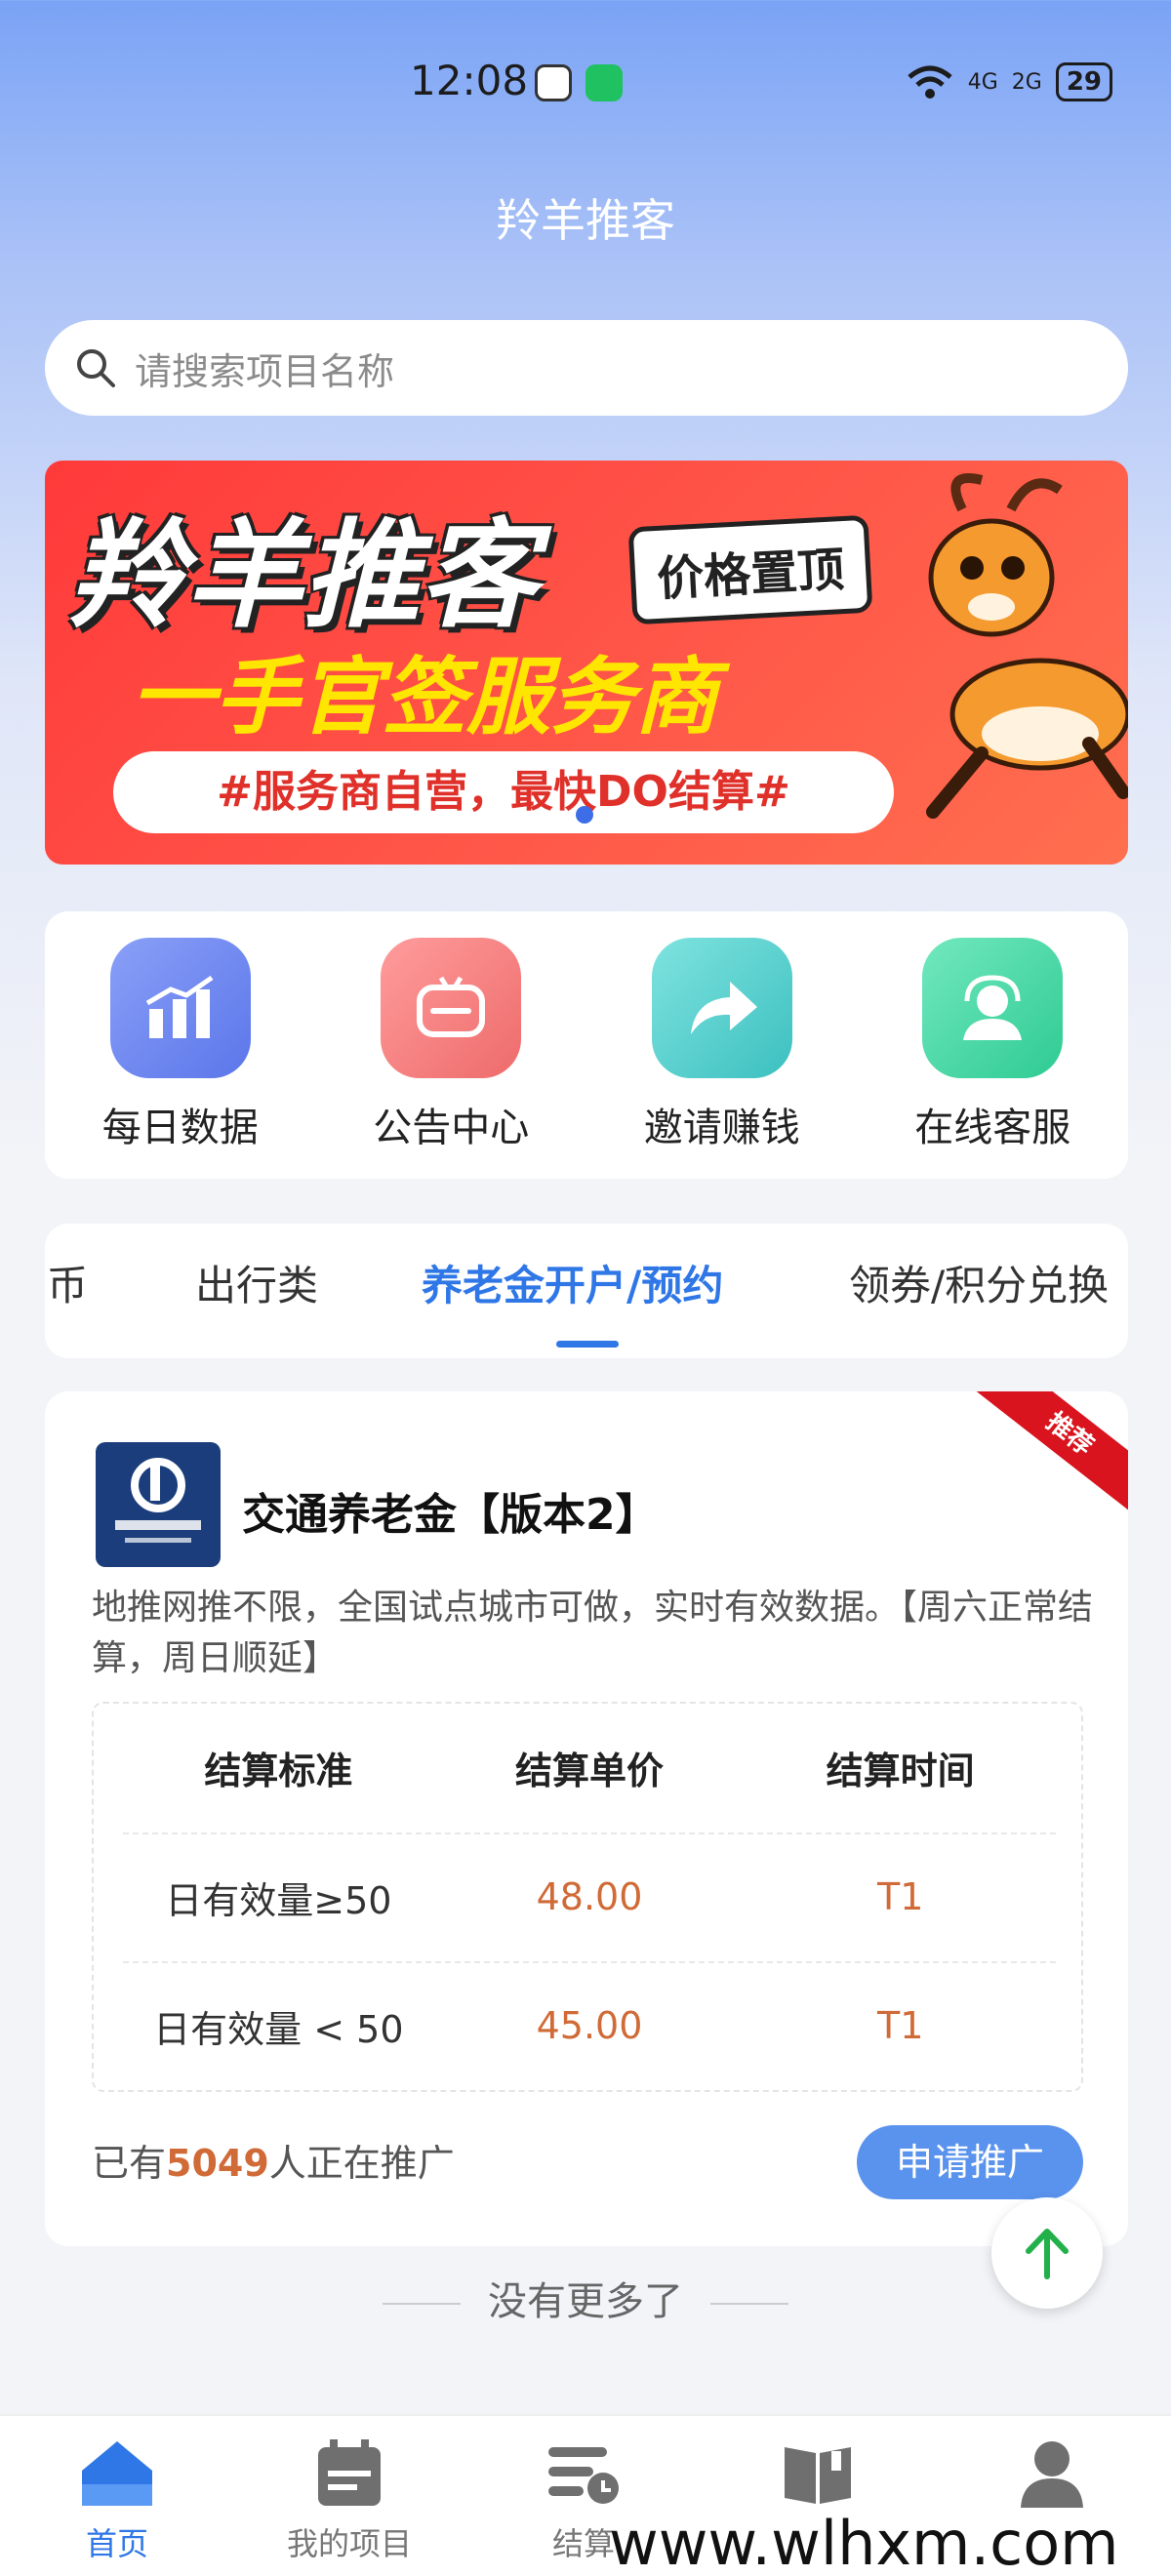 This screenshot has height=2576, width=1171. Describe the element at coordinates (217, 2163) in the screenshot. I see `promoter-number: 5049` at that location.